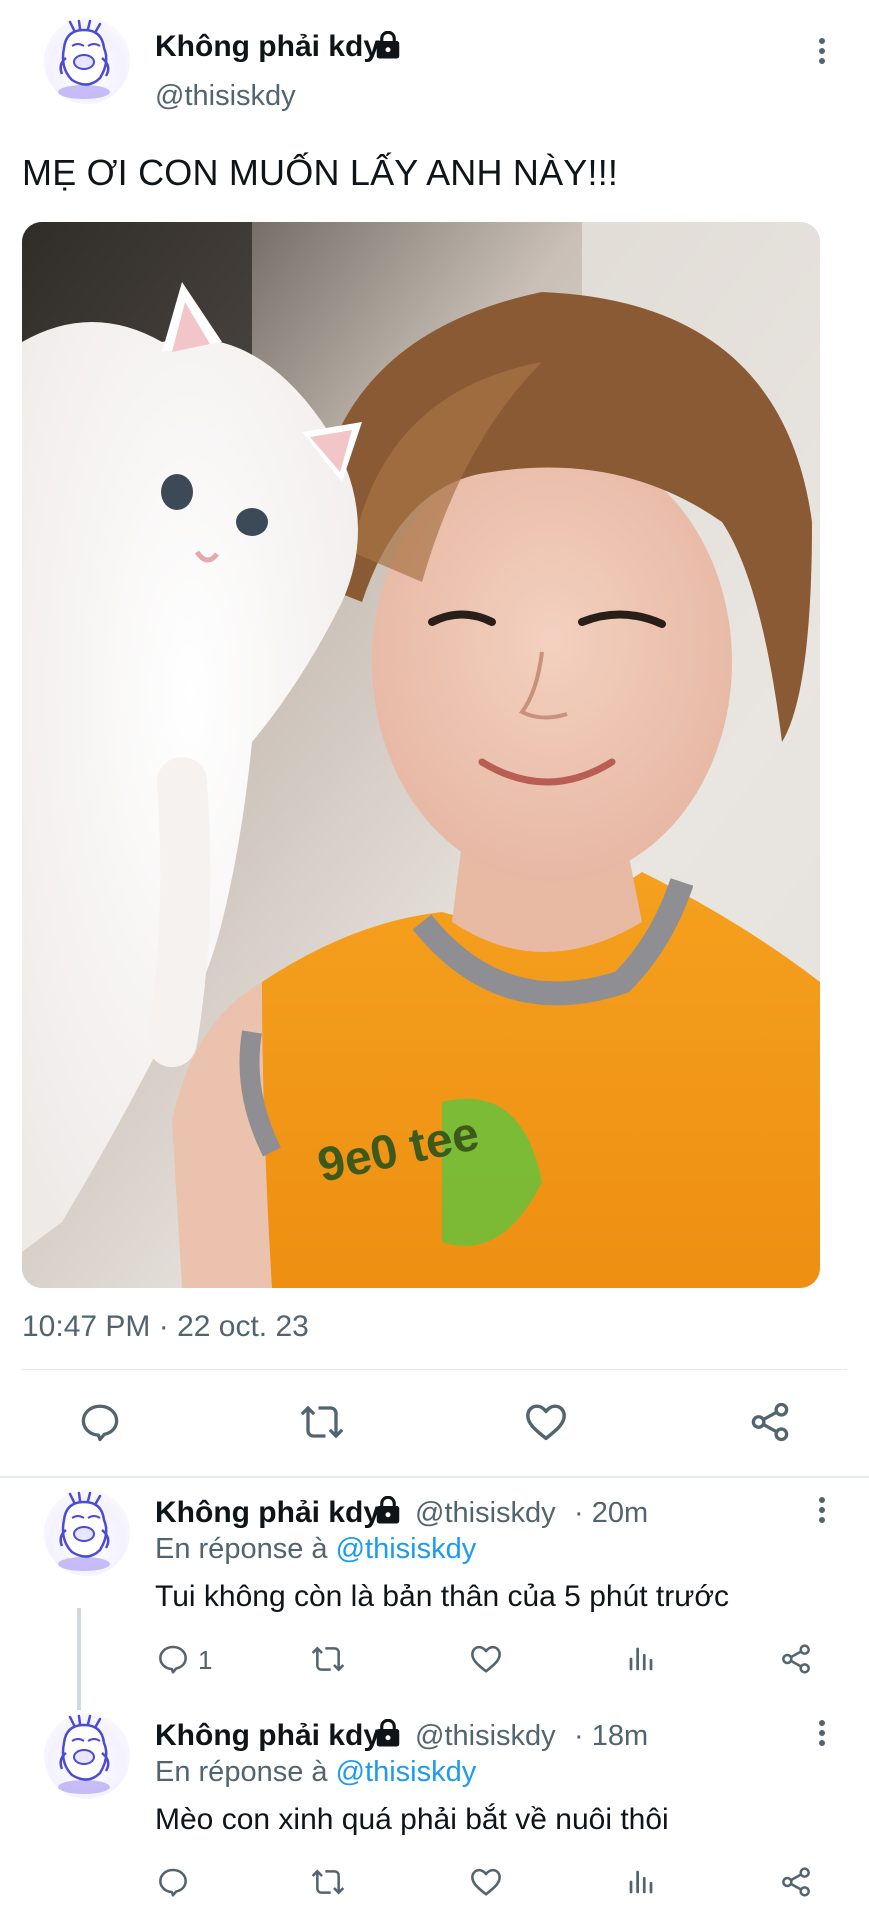 The image size is (869, 1920). Describe the element at coordinates (79, 1659) in the screenshot. I see `thread-line` at that location.